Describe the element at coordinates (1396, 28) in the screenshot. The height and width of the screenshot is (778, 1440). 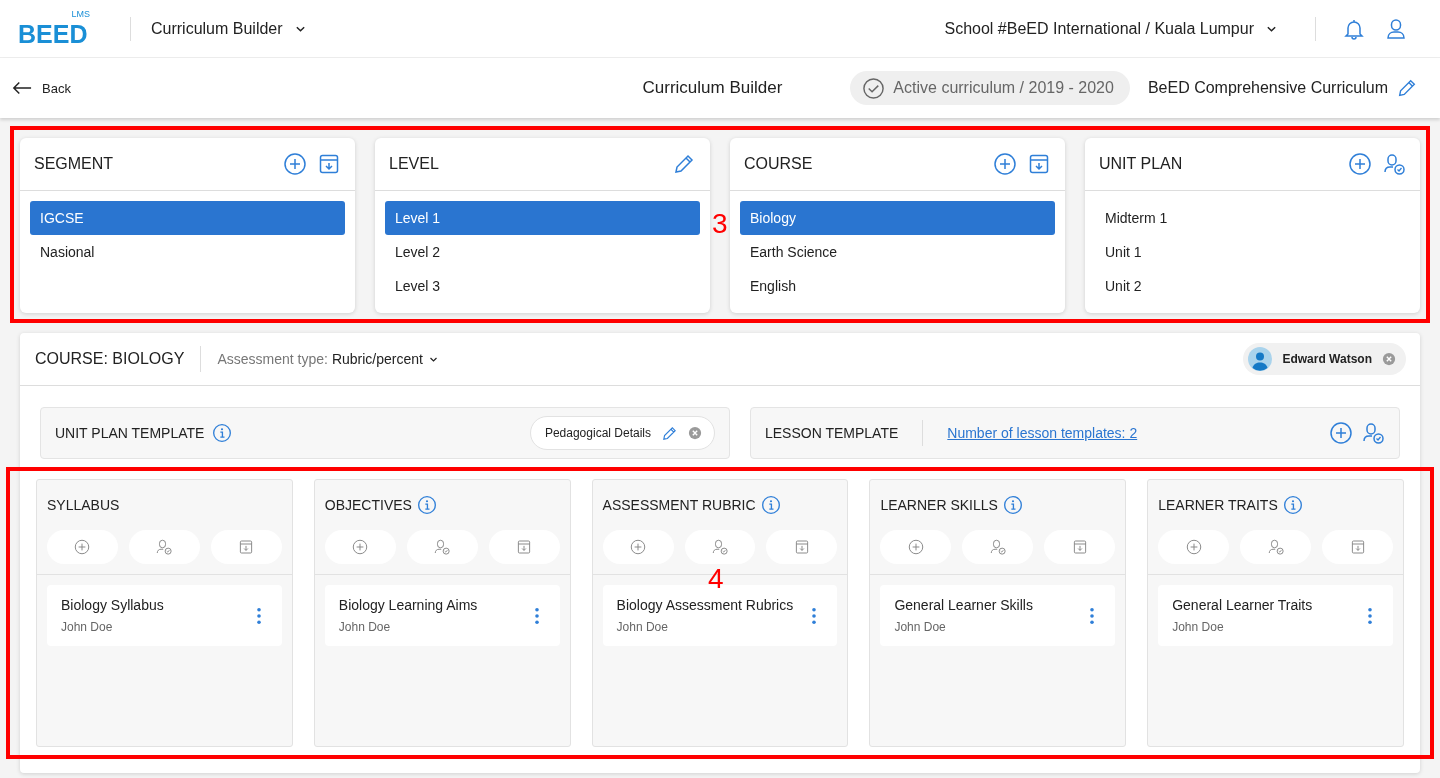
I see `user-icon` at that location.